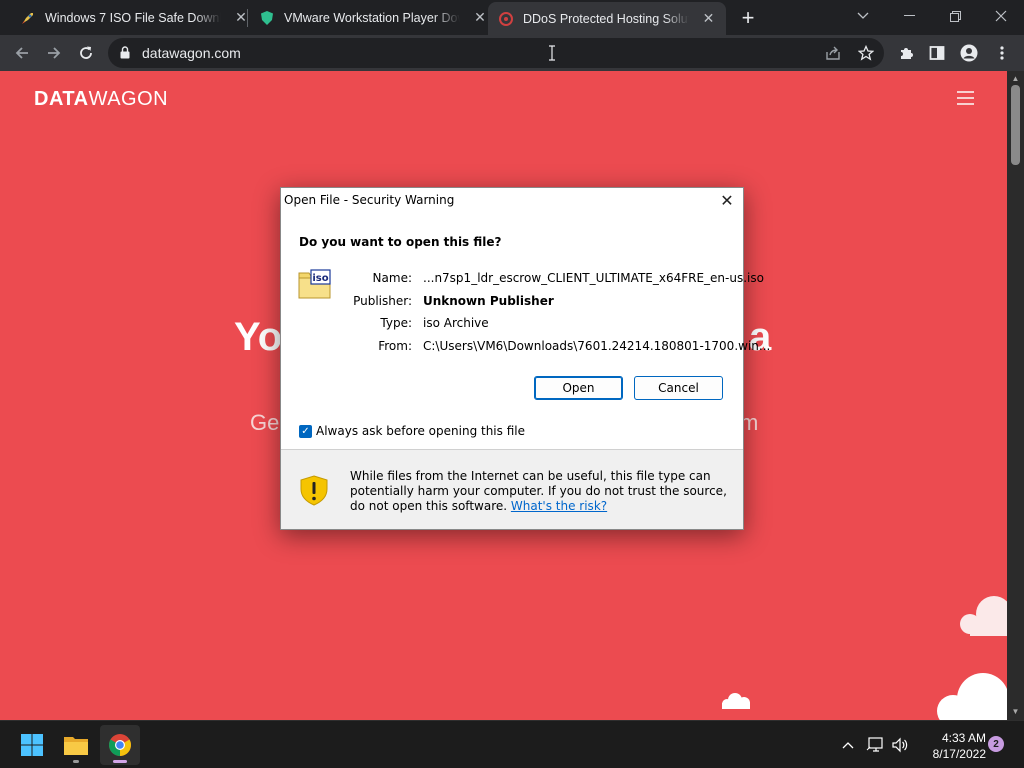 Image resolution: width=1024 pixels, height=768 pixels. Describe the element at coordinates (996, 744) in the screenshot. I see `notification-badge: 2` at that location.